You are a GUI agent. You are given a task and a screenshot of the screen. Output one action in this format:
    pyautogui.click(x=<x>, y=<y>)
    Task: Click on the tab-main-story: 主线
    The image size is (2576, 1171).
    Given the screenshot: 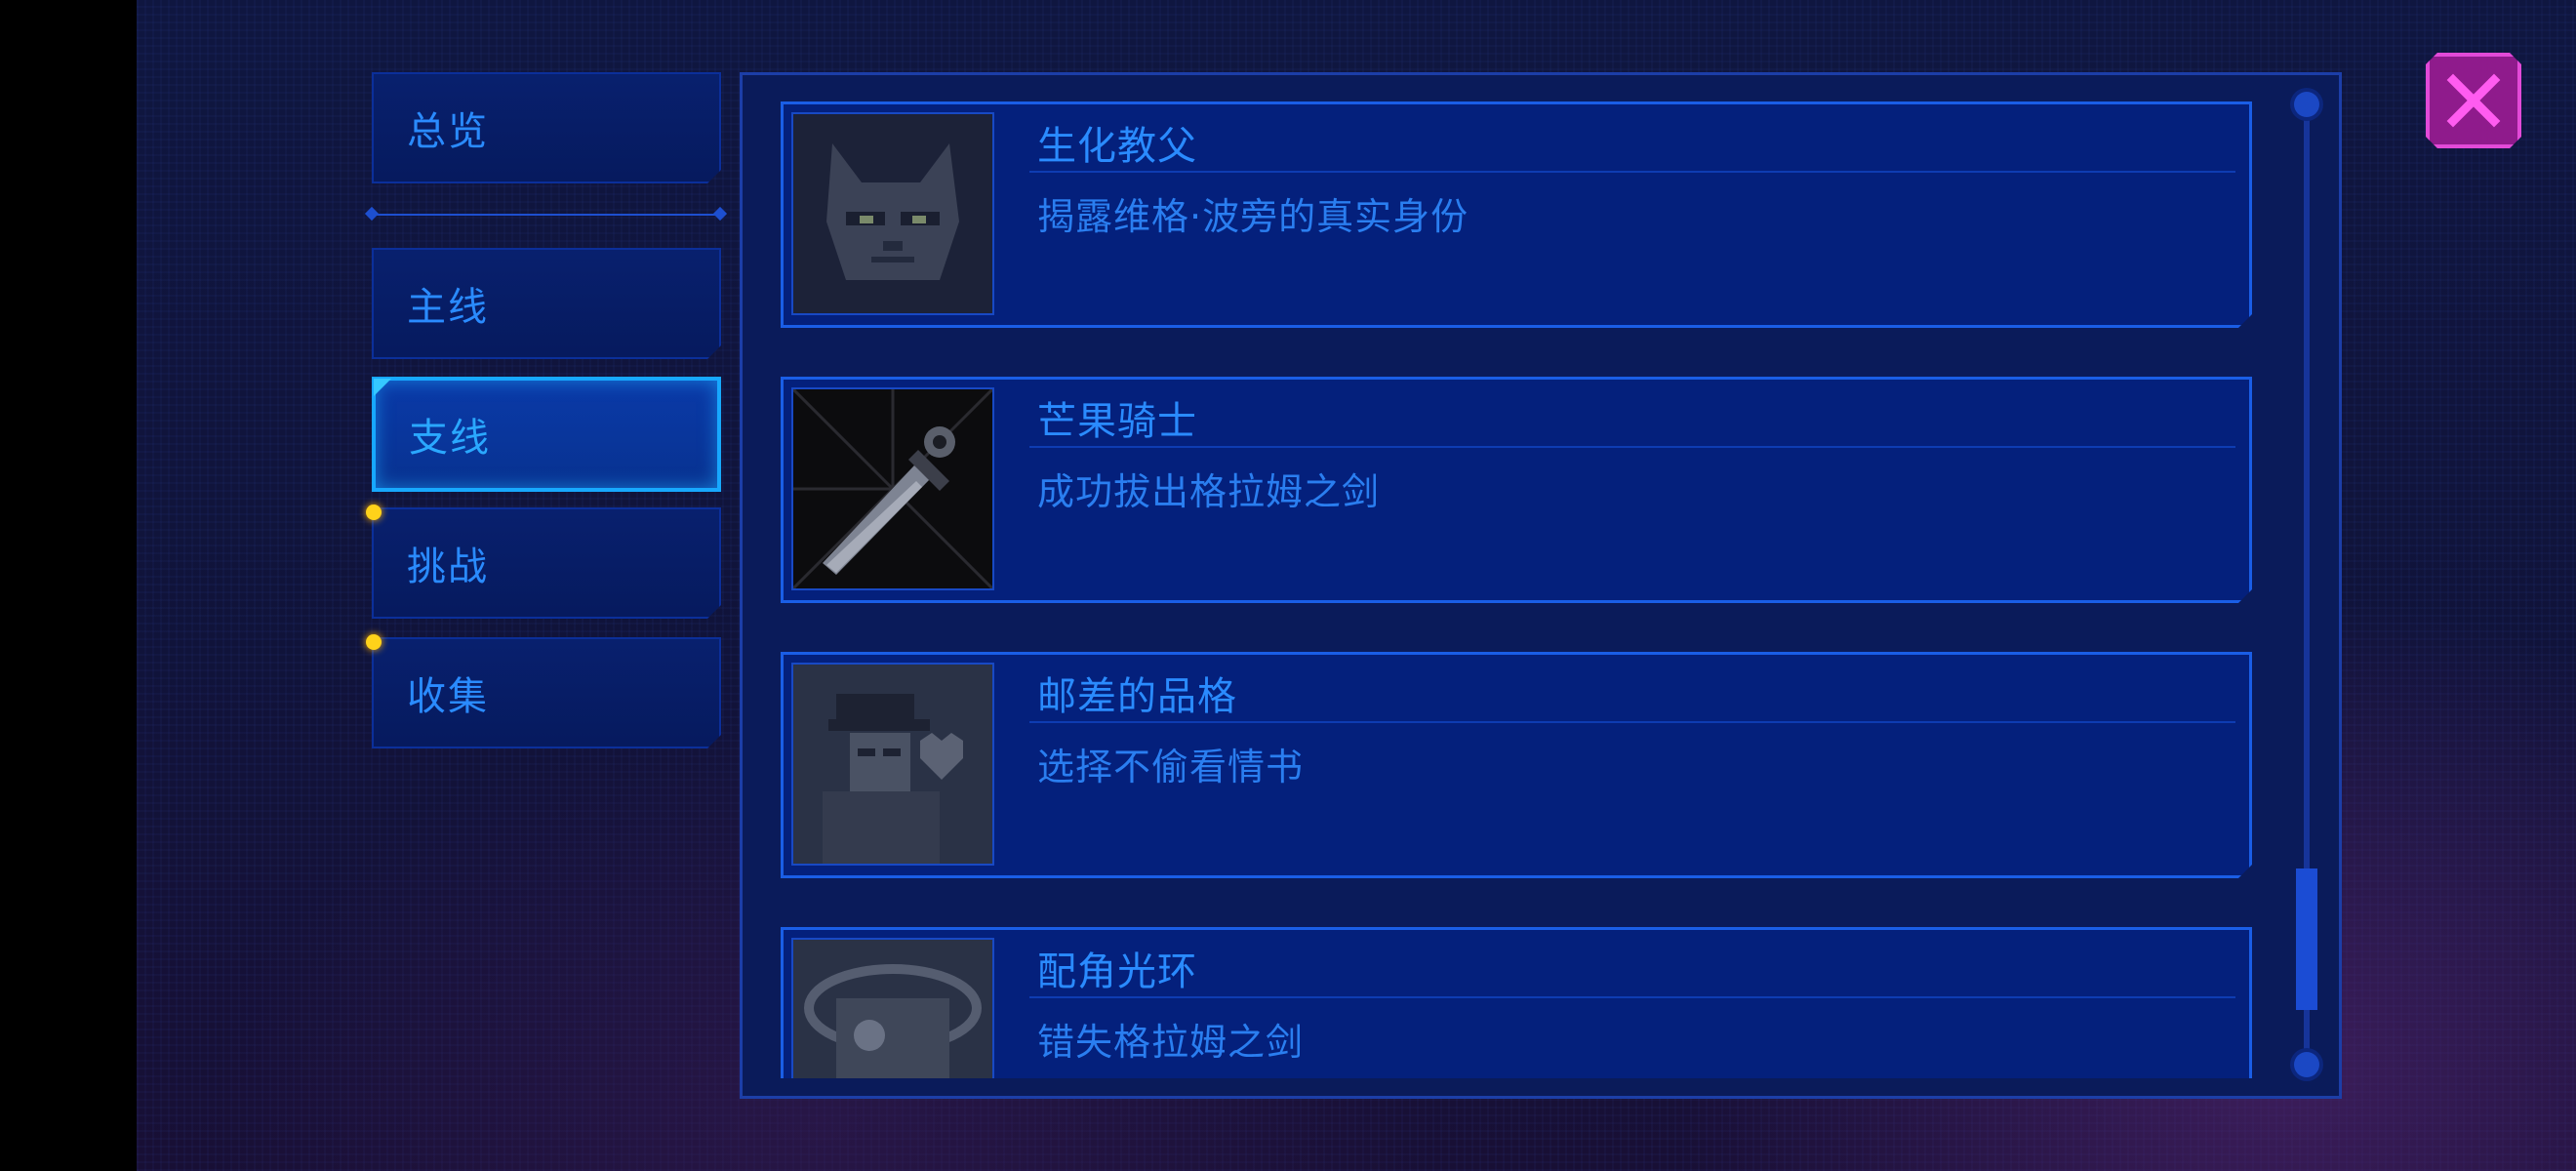 What is the action you would take?
    pyautogui.click(x=546, y=303)
    